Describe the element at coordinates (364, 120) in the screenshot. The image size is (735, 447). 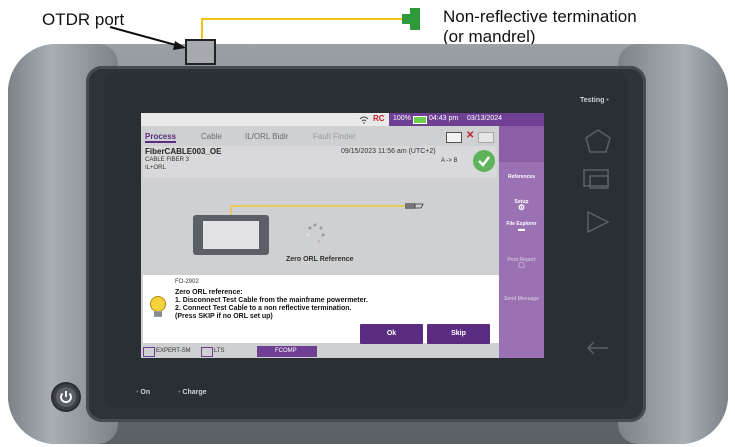
I see `wifi-icon` at that location.